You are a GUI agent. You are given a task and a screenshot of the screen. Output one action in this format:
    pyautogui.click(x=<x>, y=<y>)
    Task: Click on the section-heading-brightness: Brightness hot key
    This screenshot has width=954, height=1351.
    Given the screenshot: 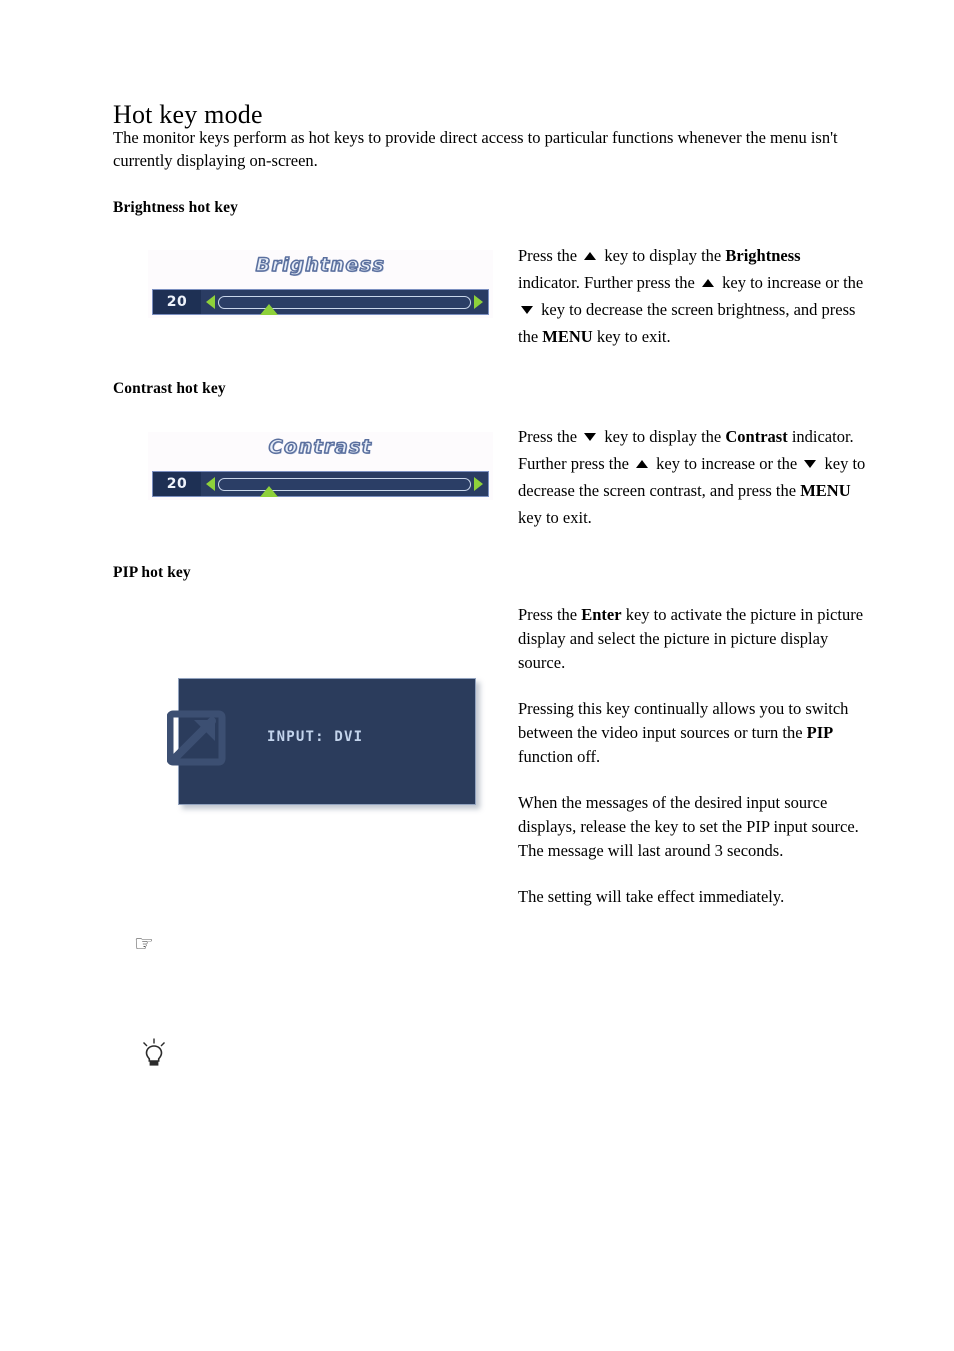 What is the action you would take?
    pyautogui.click(x=175, y=207)
    